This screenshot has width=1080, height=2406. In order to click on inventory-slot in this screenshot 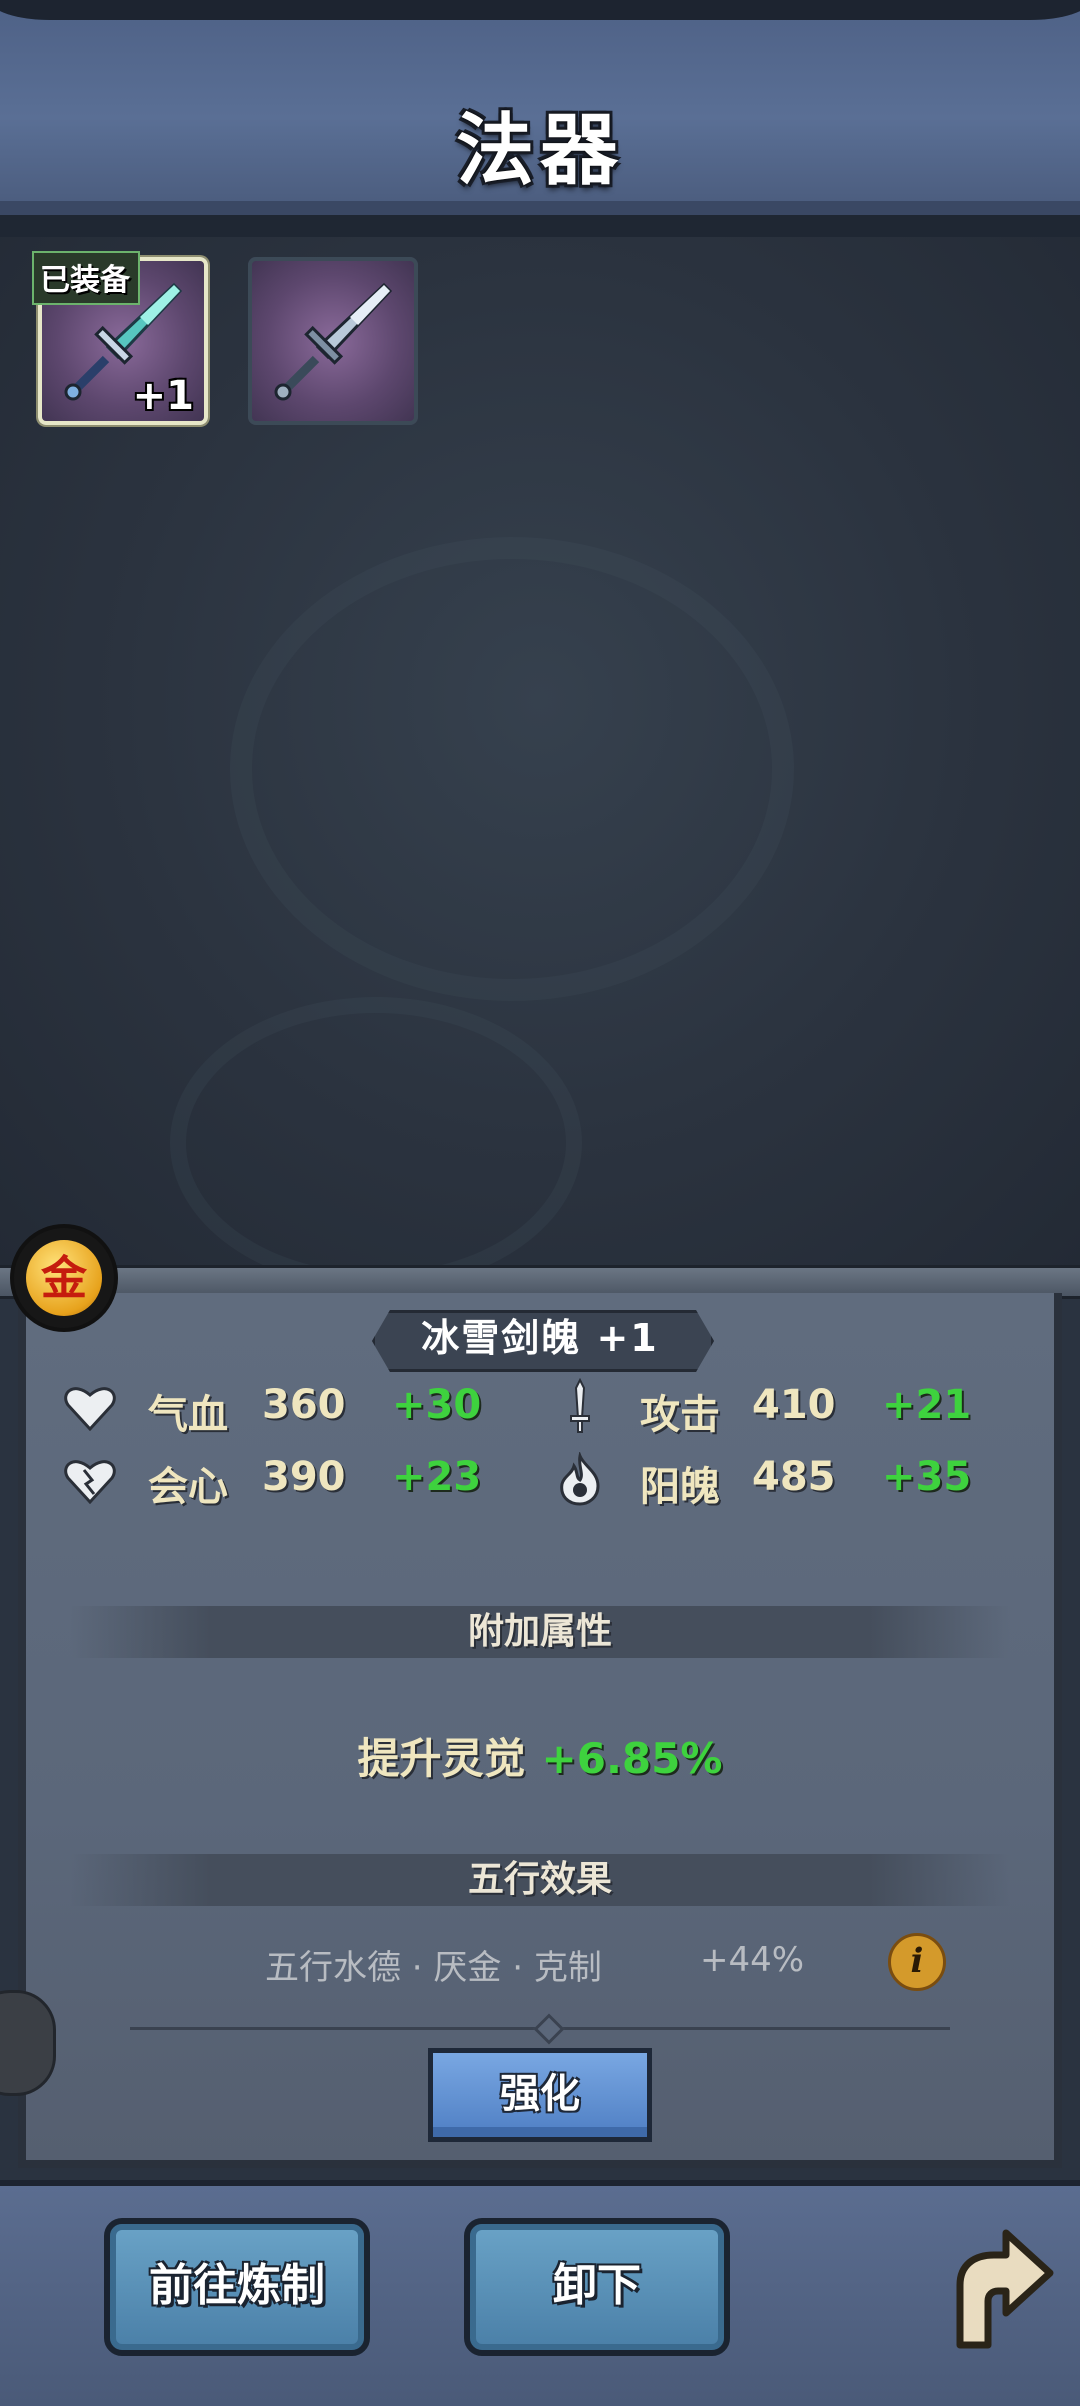, I will do `click(333, 341)`.